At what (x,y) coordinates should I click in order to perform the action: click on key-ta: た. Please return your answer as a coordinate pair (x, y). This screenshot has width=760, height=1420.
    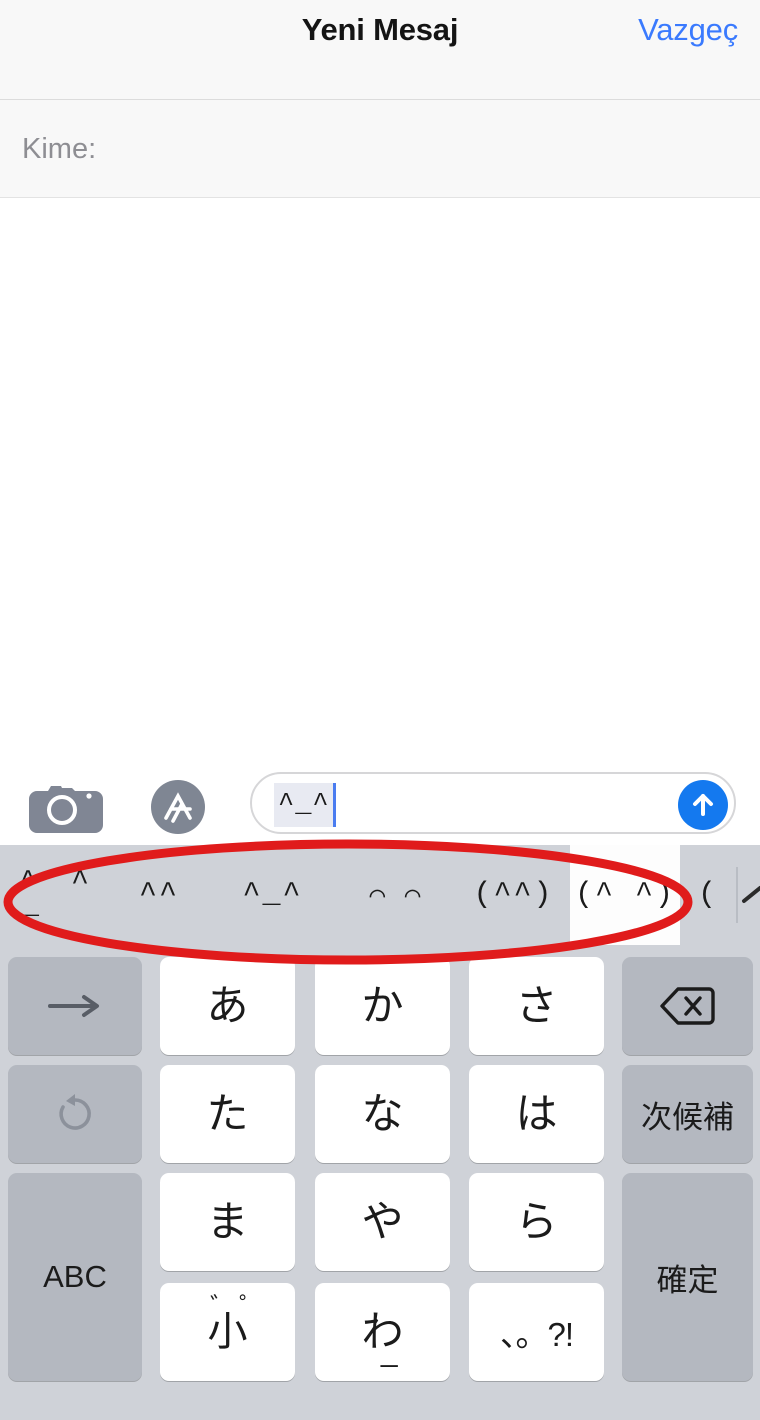
    Looking at the image, I should click on (227, 1114).